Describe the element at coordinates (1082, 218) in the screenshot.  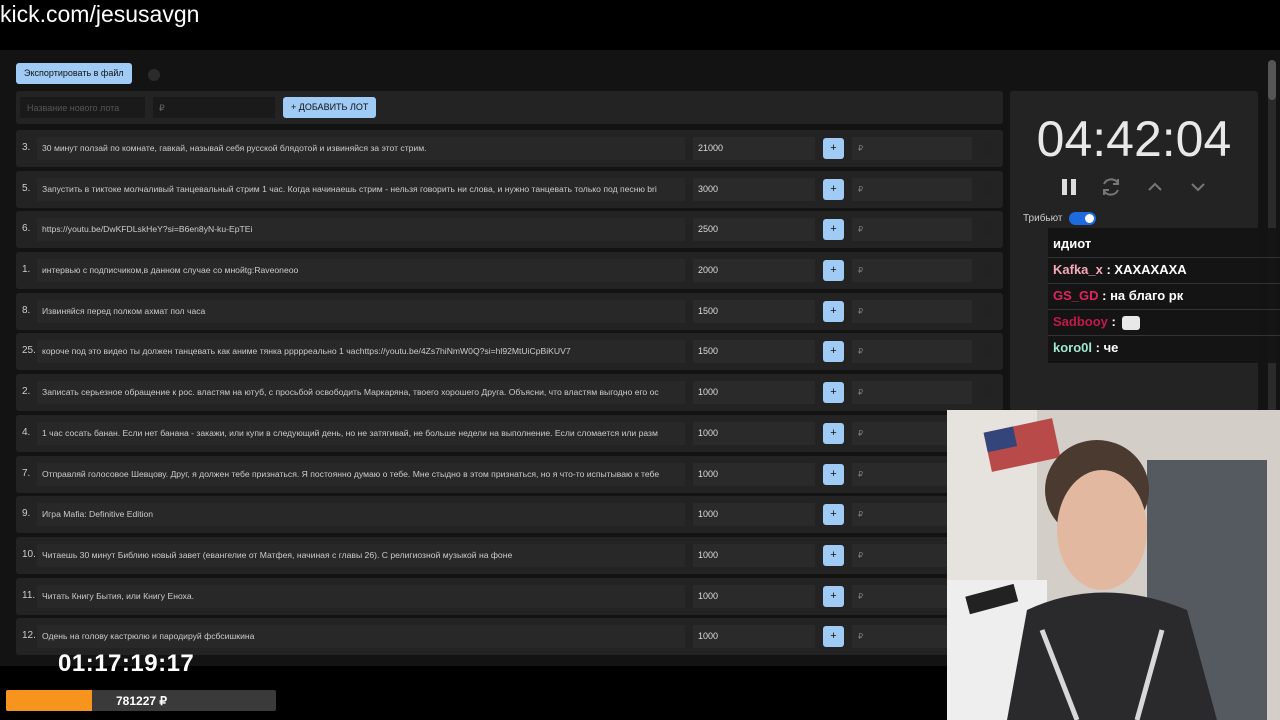
I see `tribute-toggle` at that location.